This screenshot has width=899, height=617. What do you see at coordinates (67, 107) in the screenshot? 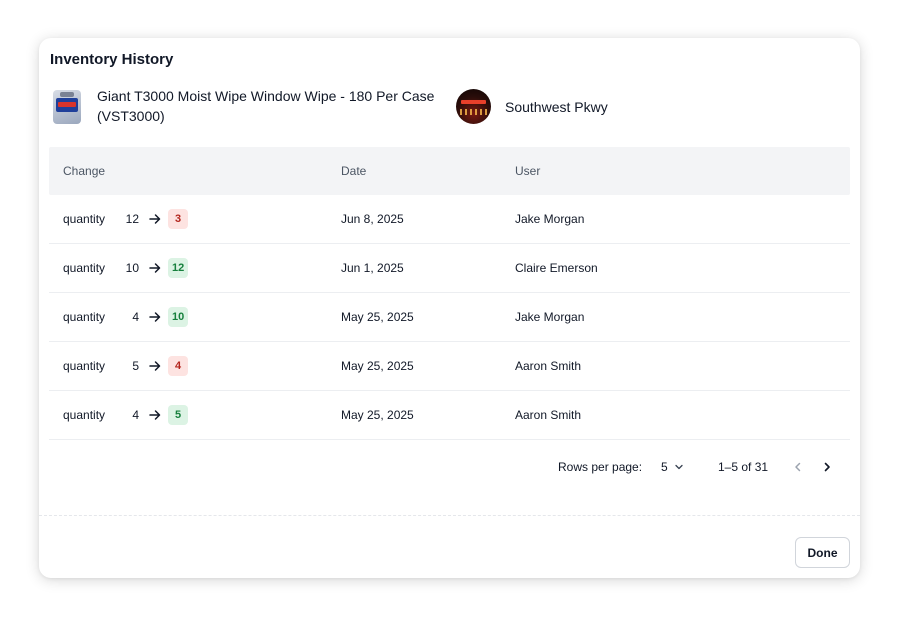
I see `product-image-icon` at bounding box center [67, 107].